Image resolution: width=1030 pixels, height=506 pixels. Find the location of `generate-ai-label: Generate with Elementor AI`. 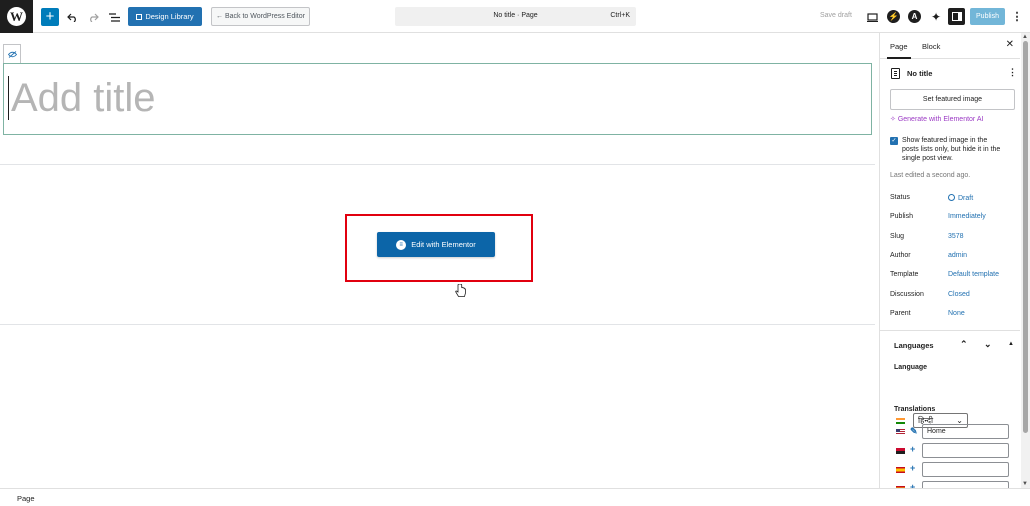

generate-ai-label: Generate with Elementor AI is located at coordinates (940, 119).